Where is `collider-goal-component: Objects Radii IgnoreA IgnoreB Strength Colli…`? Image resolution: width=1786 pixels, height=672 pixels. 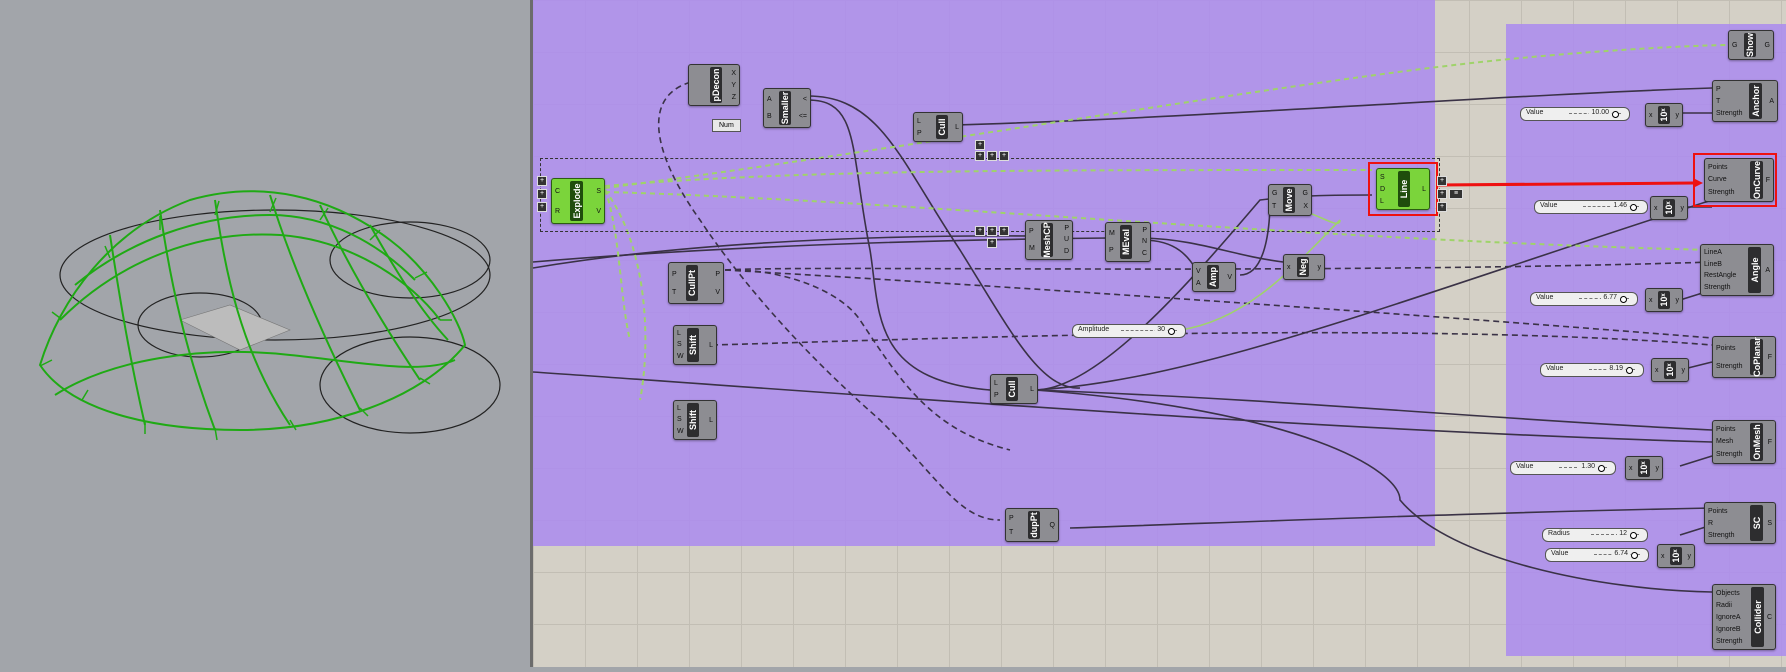
collider-goal-component: Objects Radii IgnoreA IgnoreB Strength Colli… is located at coordinates (1744, 617).